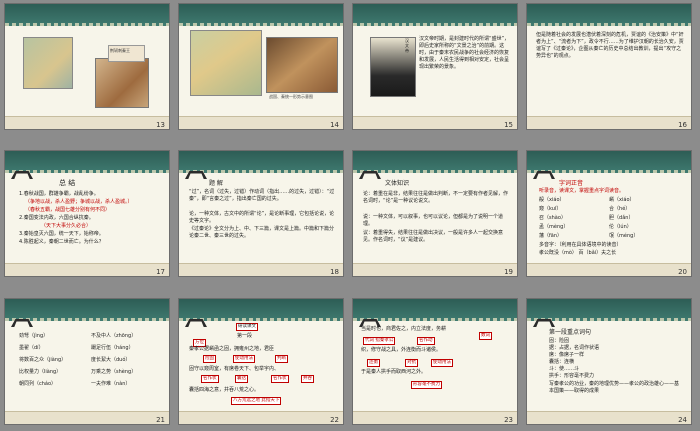  What do you see at coordinates (87, 66) in the screenshot?
I see `slide-thumbnail: 荆轲刺秦王 13` at bounding box center [87, 66].